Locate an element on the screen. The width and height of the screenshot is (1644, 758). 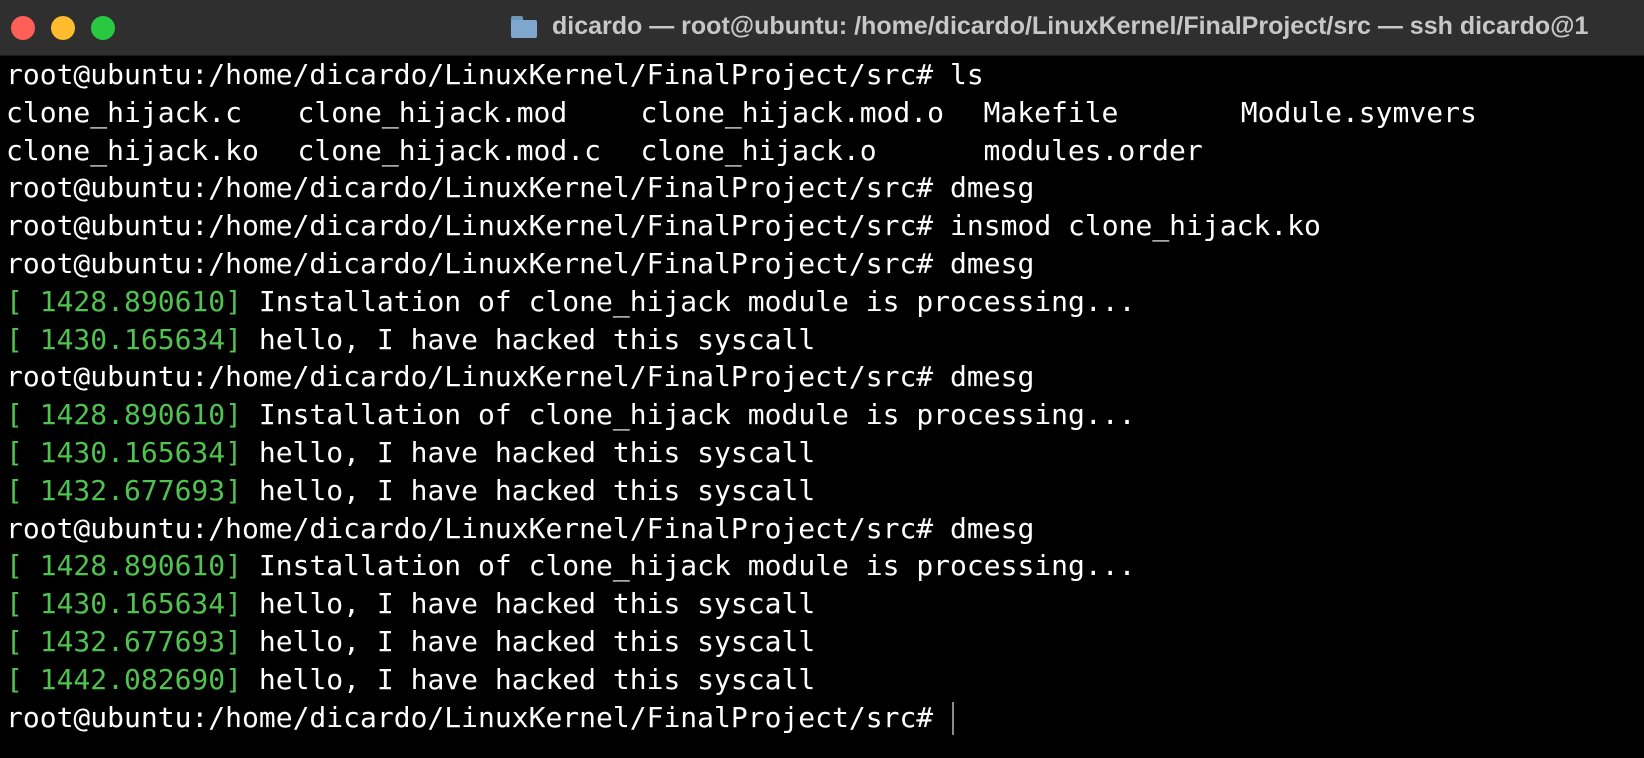
command-text: insmod clone_hijack.ko is located at coordinates (1135, 226).